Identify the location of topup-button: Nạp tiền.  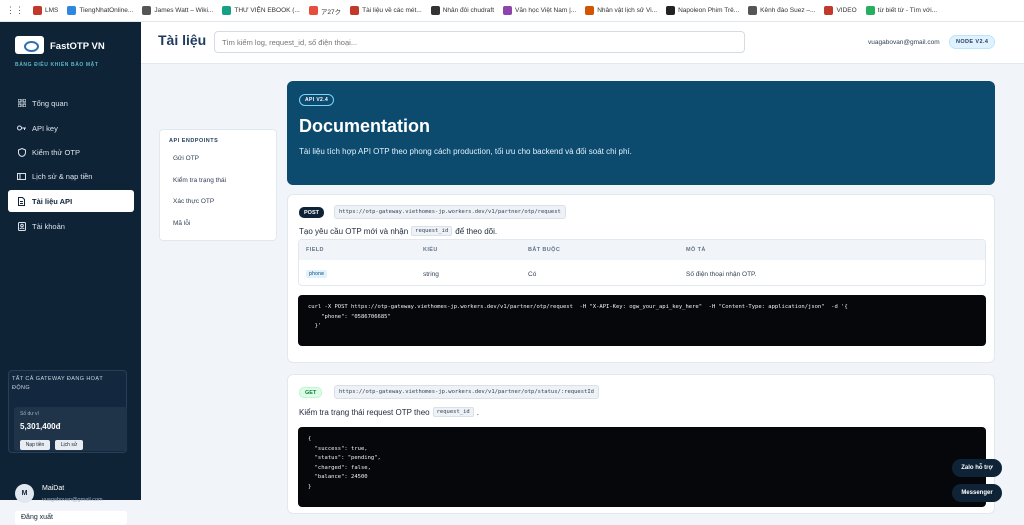
(35, 445).